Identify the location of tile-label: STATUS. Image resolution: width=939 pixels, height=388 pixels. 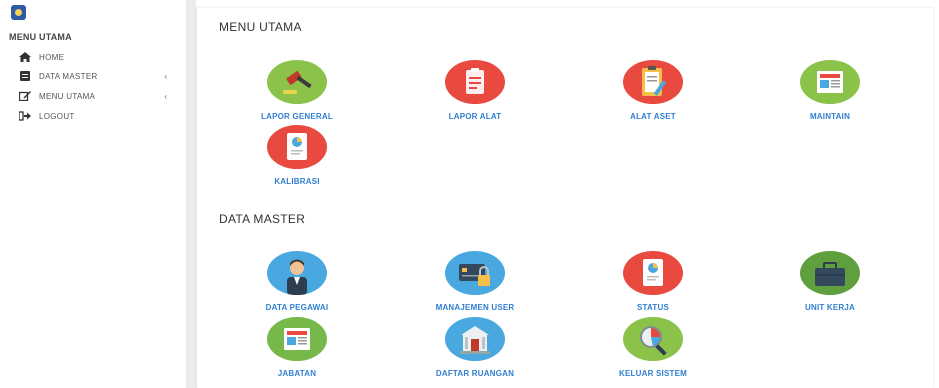
(652, 307).